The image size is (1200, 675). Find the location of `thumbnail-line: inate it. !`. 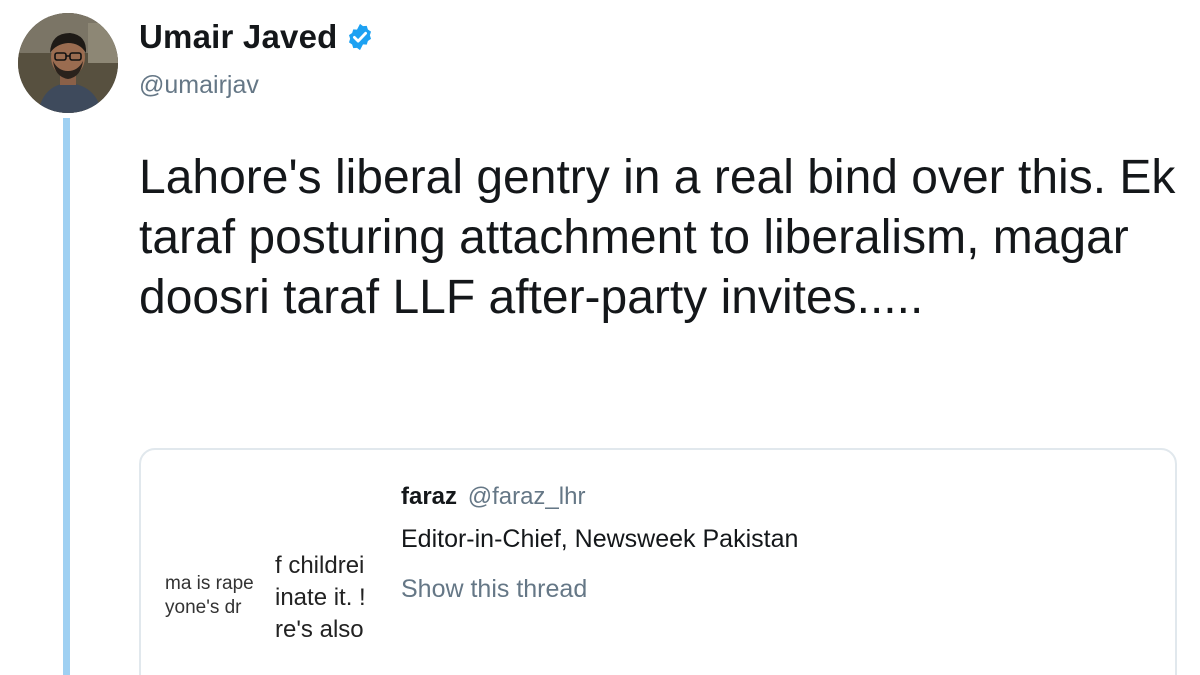

thumbnail-line: inate it. ! is located at coordinates (320, 597).